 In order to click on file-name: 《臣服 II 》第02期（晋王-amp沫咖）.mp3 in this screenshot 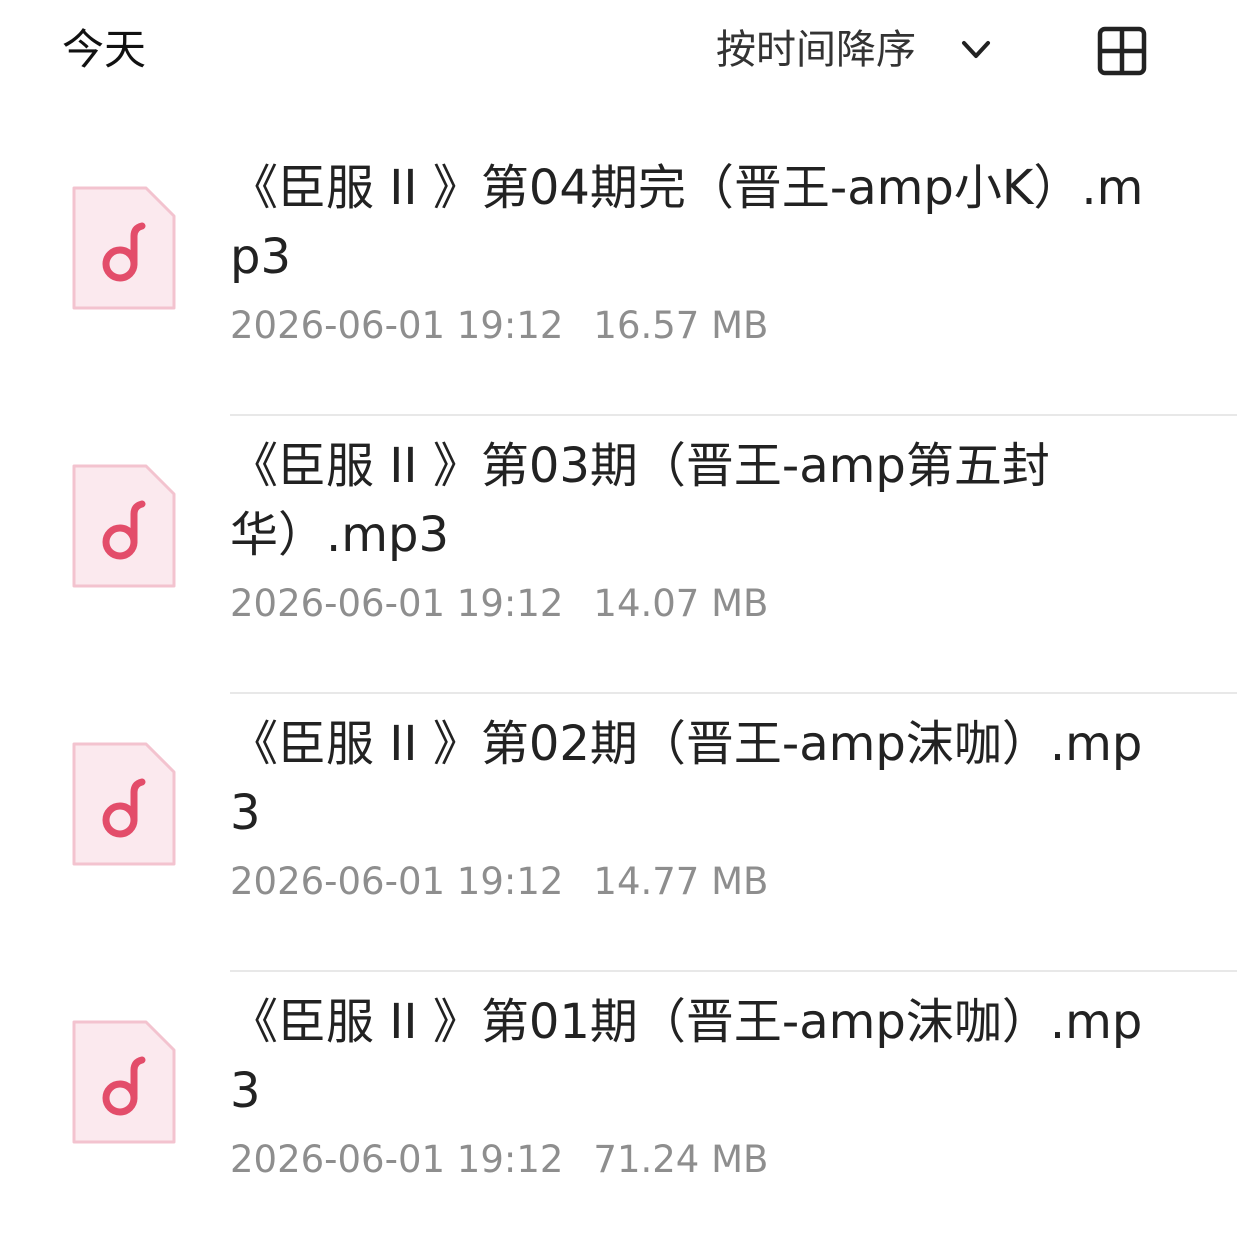, I will do `click(686, 778)`.